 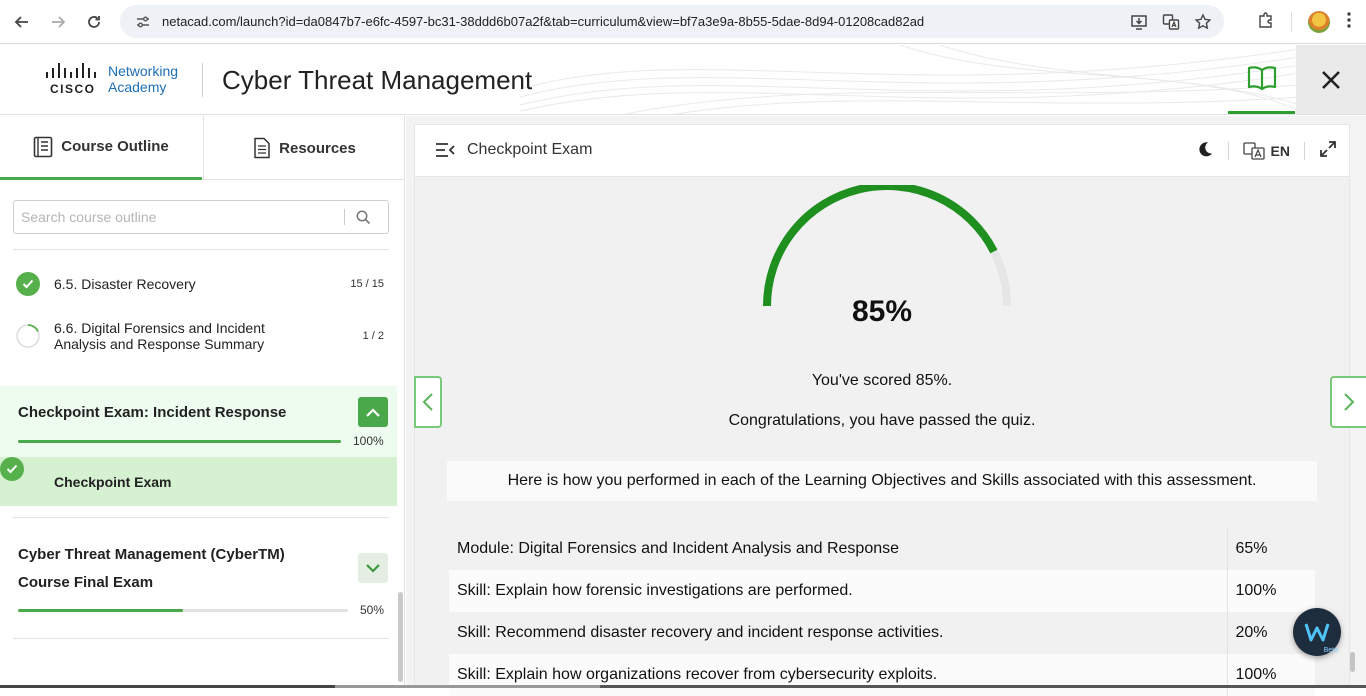 I want to click on expand-section-button, so click(x=373, y=568).